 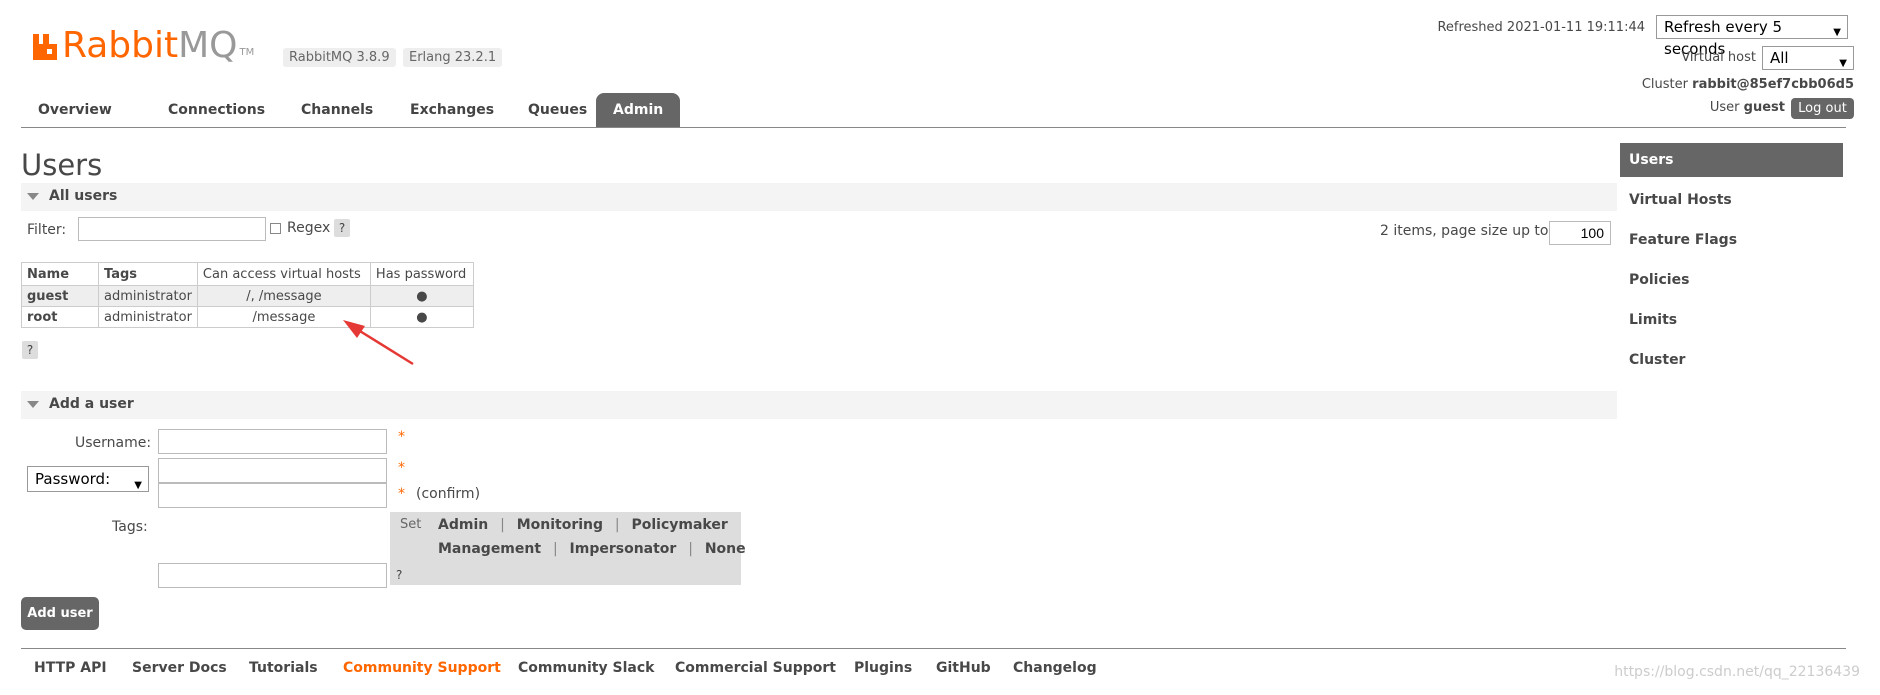 I want to click on regex-help-button: ?, so click(x=342, y=228).